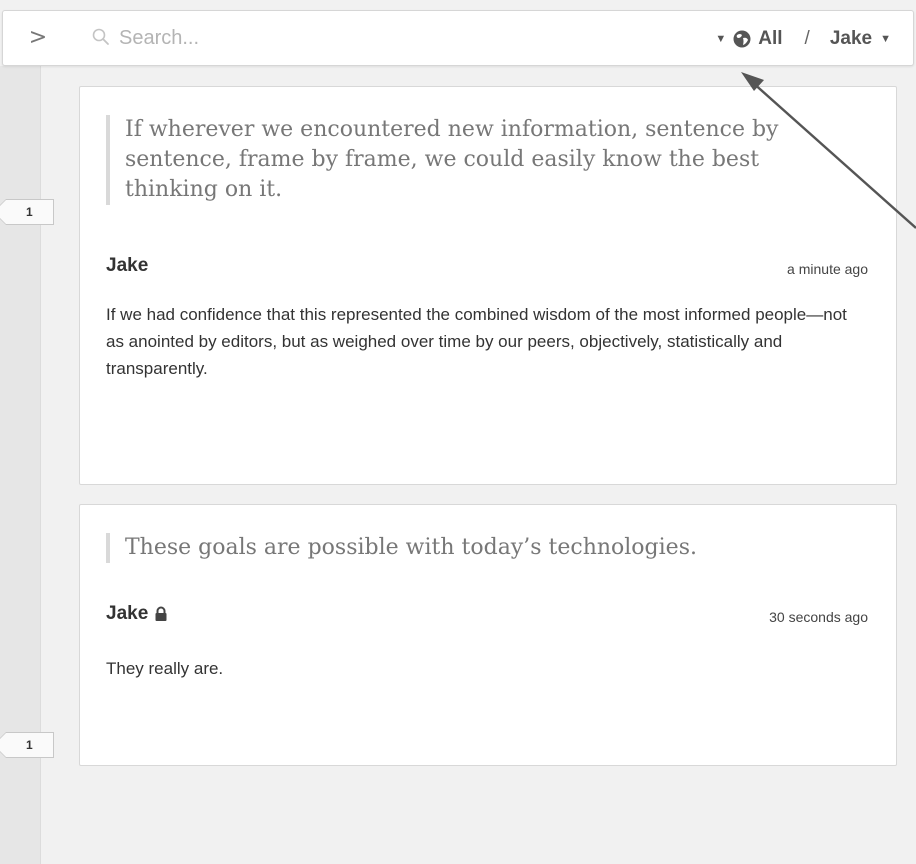 This screenshot has width=916, height=864. I want to click on scope-selector: ▼ All / Jake ▼, so click(806, 39).